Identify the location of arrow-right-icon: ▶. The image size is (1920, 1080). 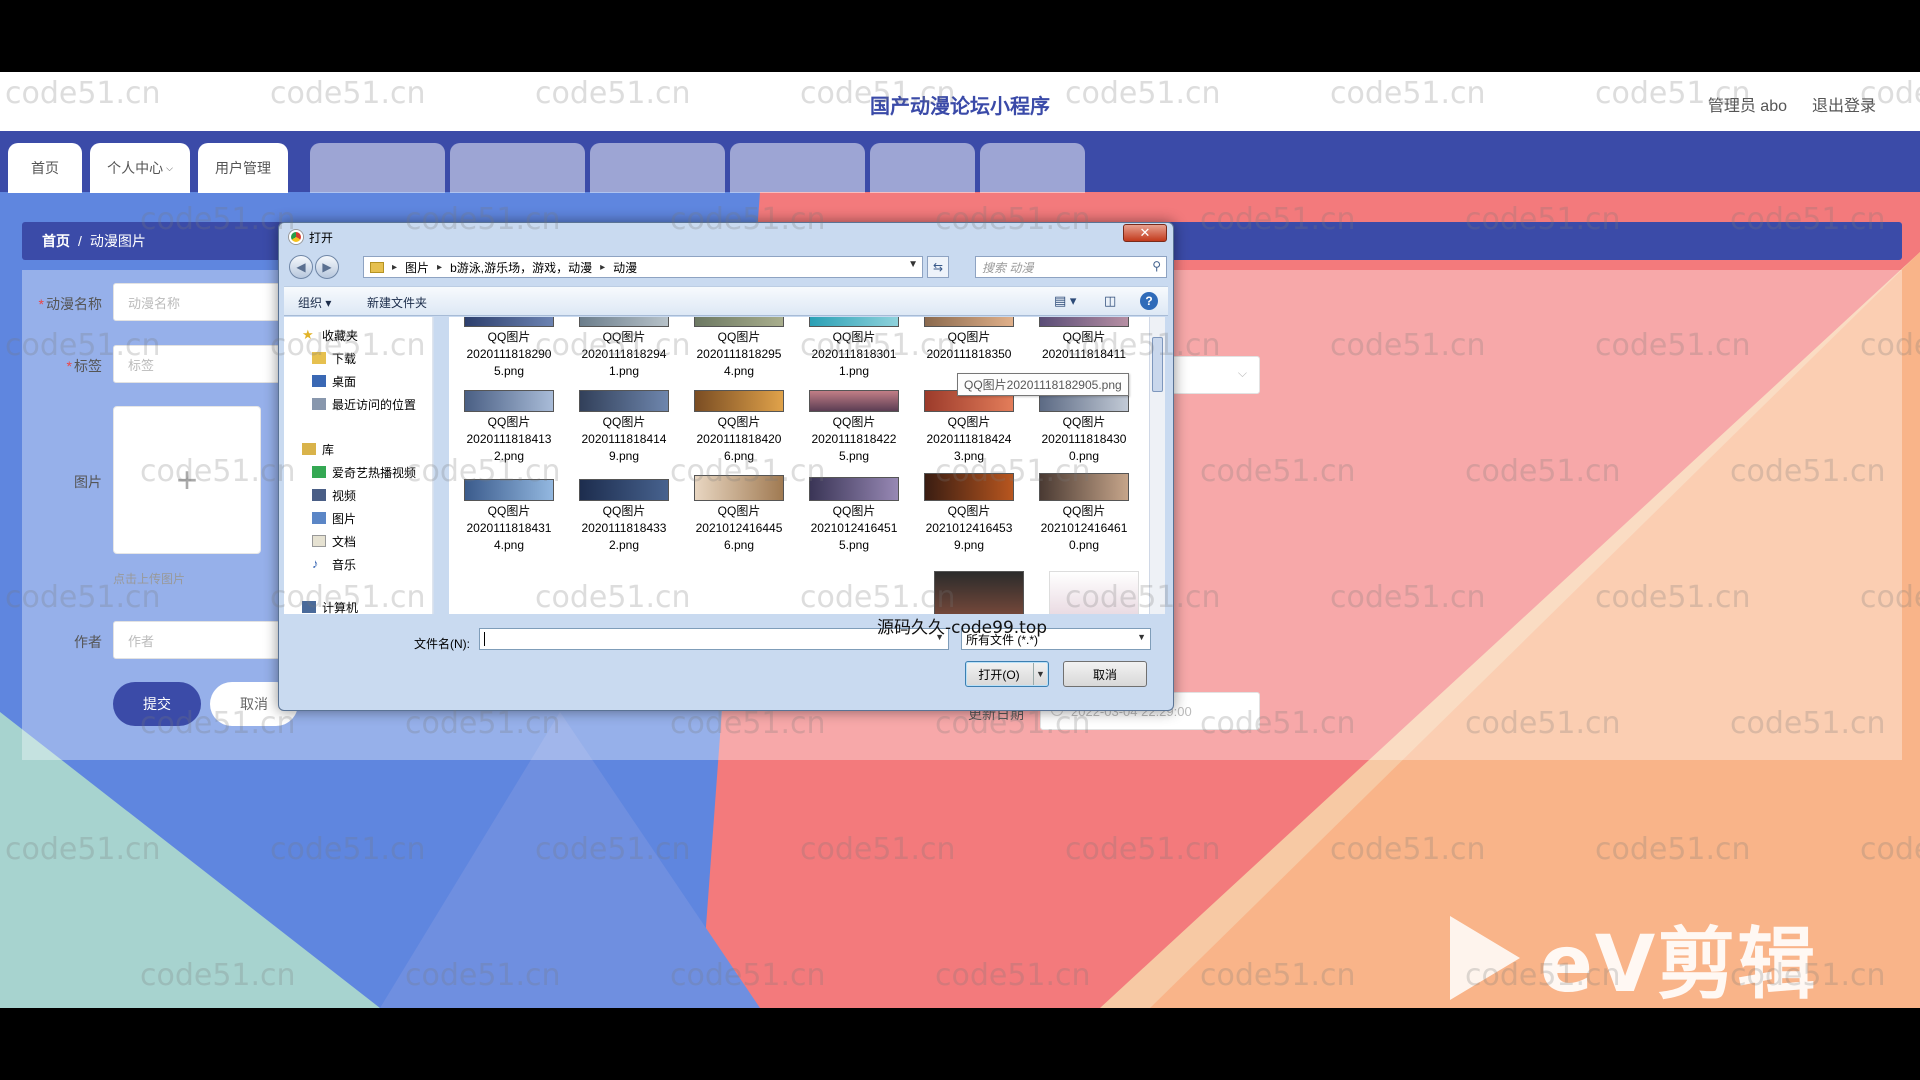
(327, 267).